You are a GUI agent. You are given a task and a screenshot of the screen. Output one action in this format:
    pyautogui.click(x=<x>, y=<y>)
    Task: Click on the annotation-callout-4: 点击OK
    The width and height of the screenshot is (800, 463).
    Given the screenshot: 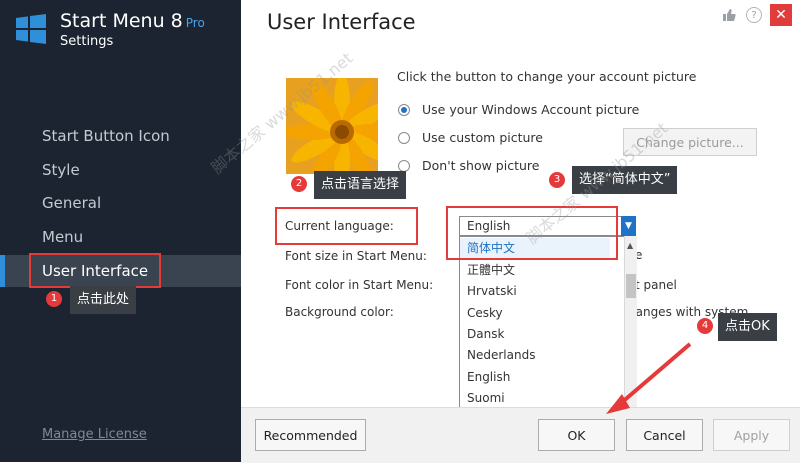 What is the action you would take?
    pyautogui.click(x=747, y=327)
    